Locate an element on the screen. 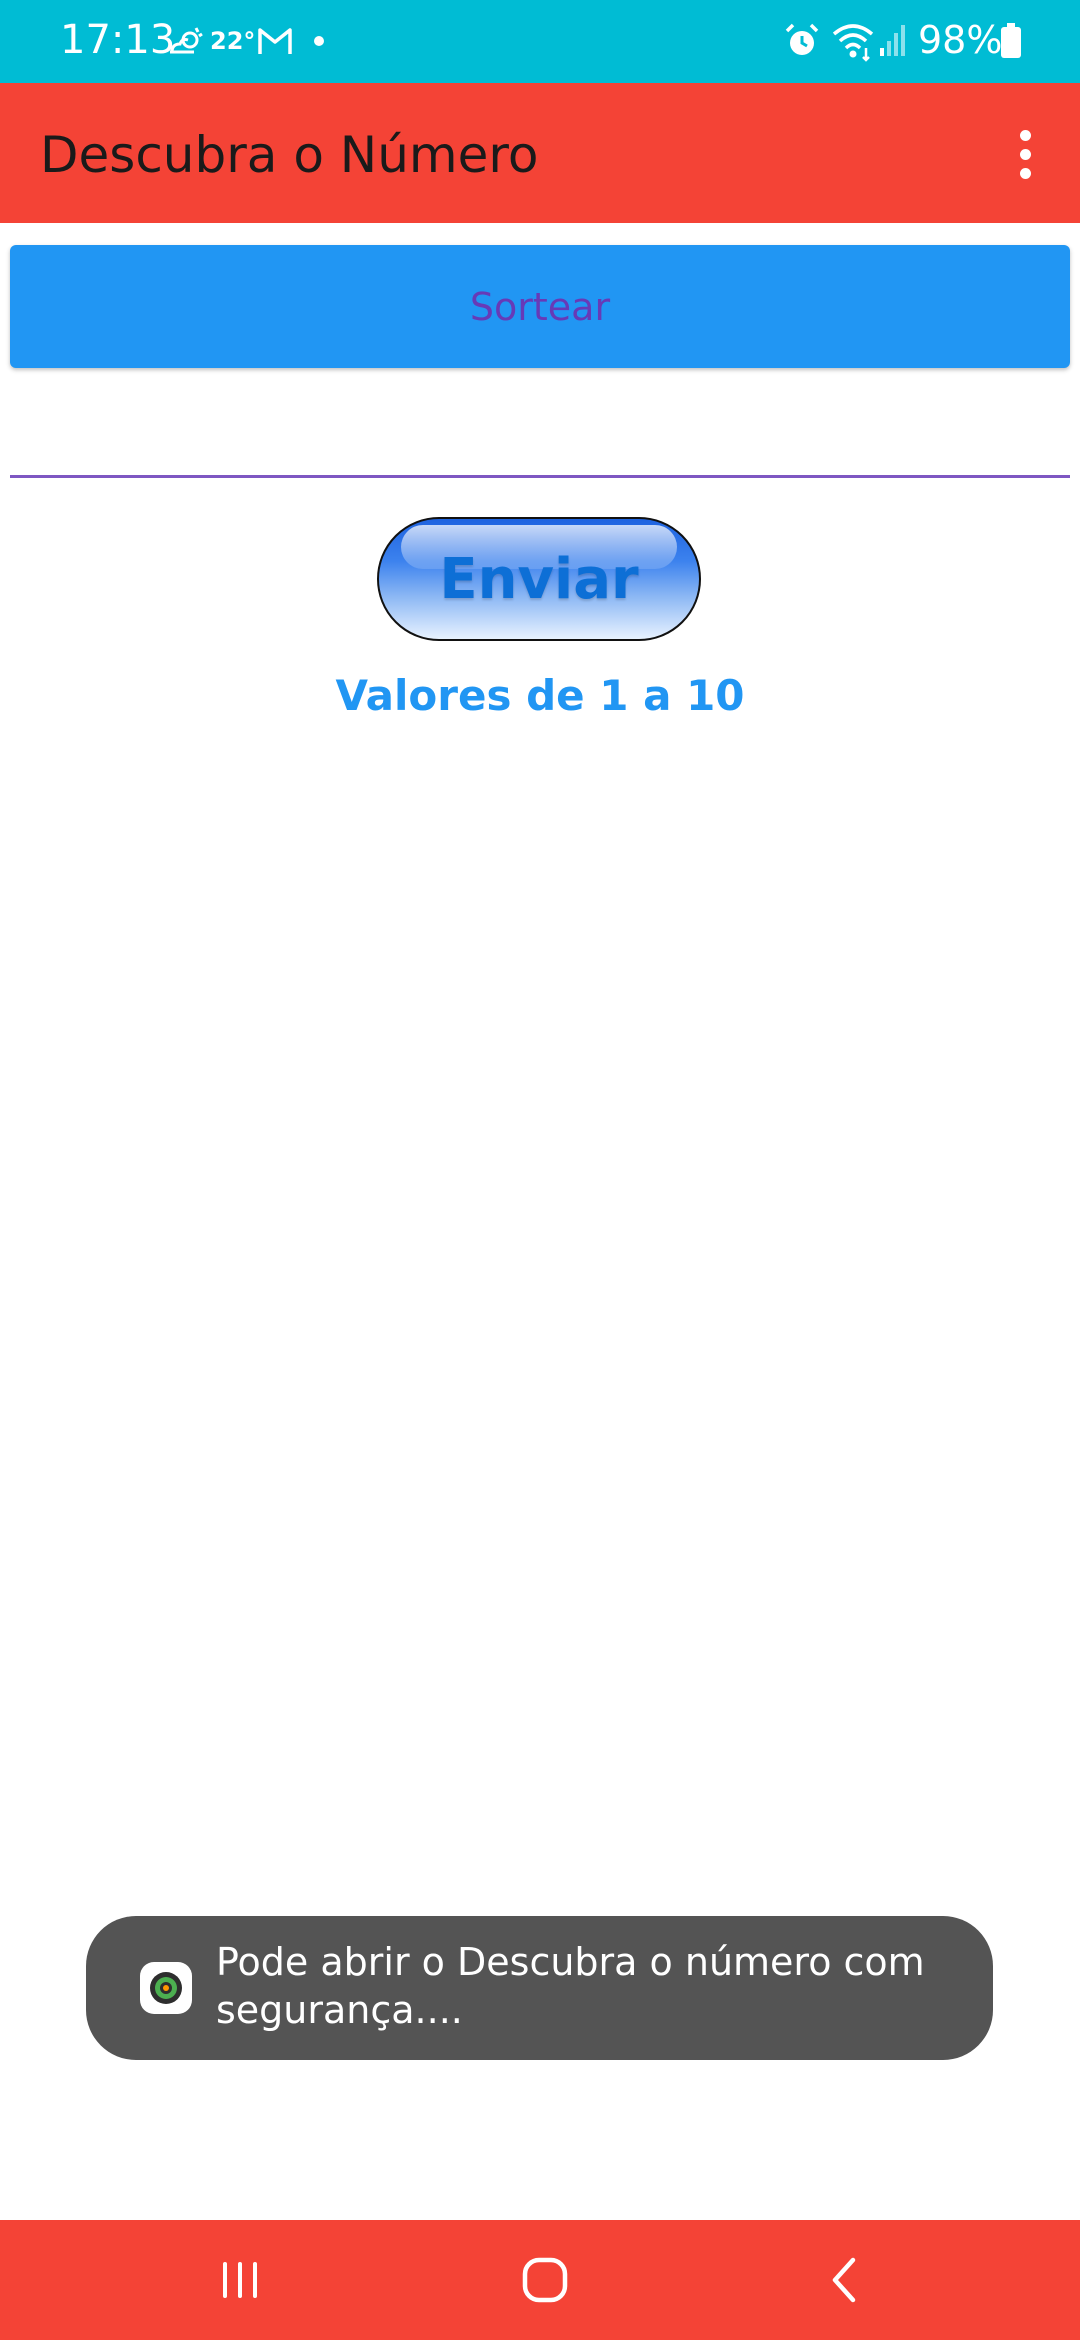  number-input is located at coordinates (540, 439).